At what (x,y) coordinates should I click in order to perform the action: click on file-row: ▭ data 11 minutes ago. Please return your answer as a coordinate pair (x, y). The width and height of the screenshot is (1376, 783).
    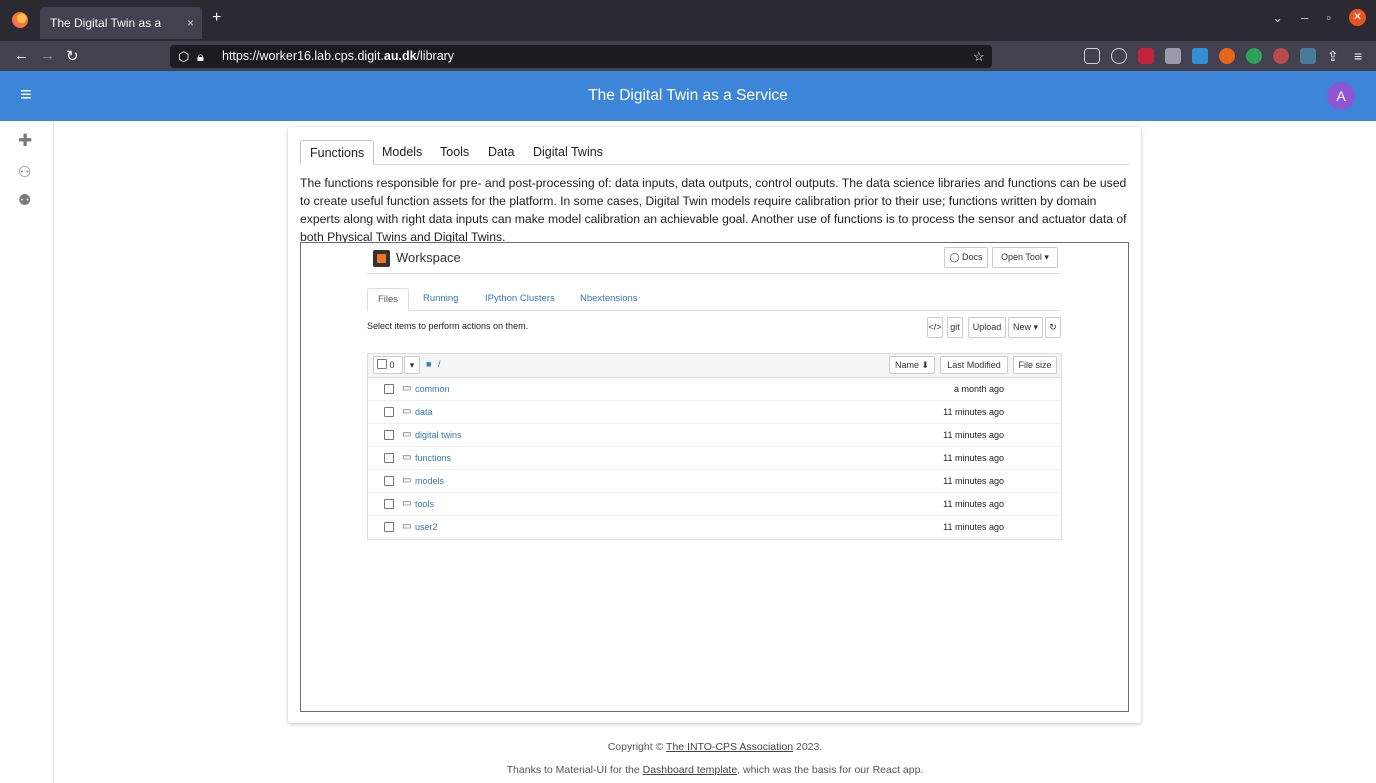
    Looking at the image, I should click on (714, 412).